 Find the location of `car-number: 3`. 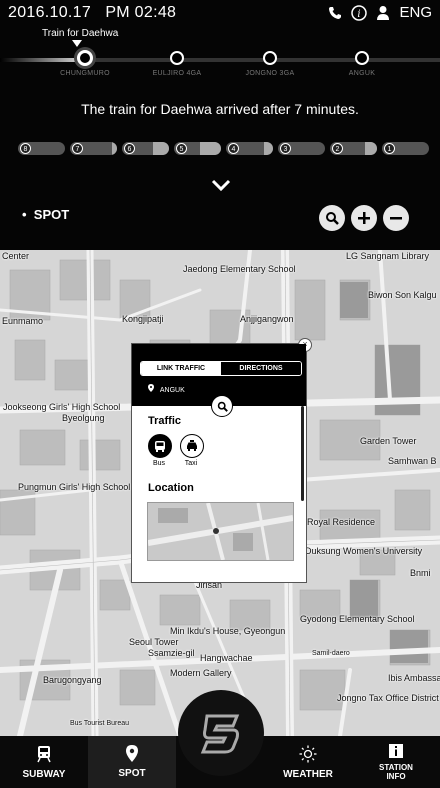

car-number: 3 is located at coordinates (285, 148).